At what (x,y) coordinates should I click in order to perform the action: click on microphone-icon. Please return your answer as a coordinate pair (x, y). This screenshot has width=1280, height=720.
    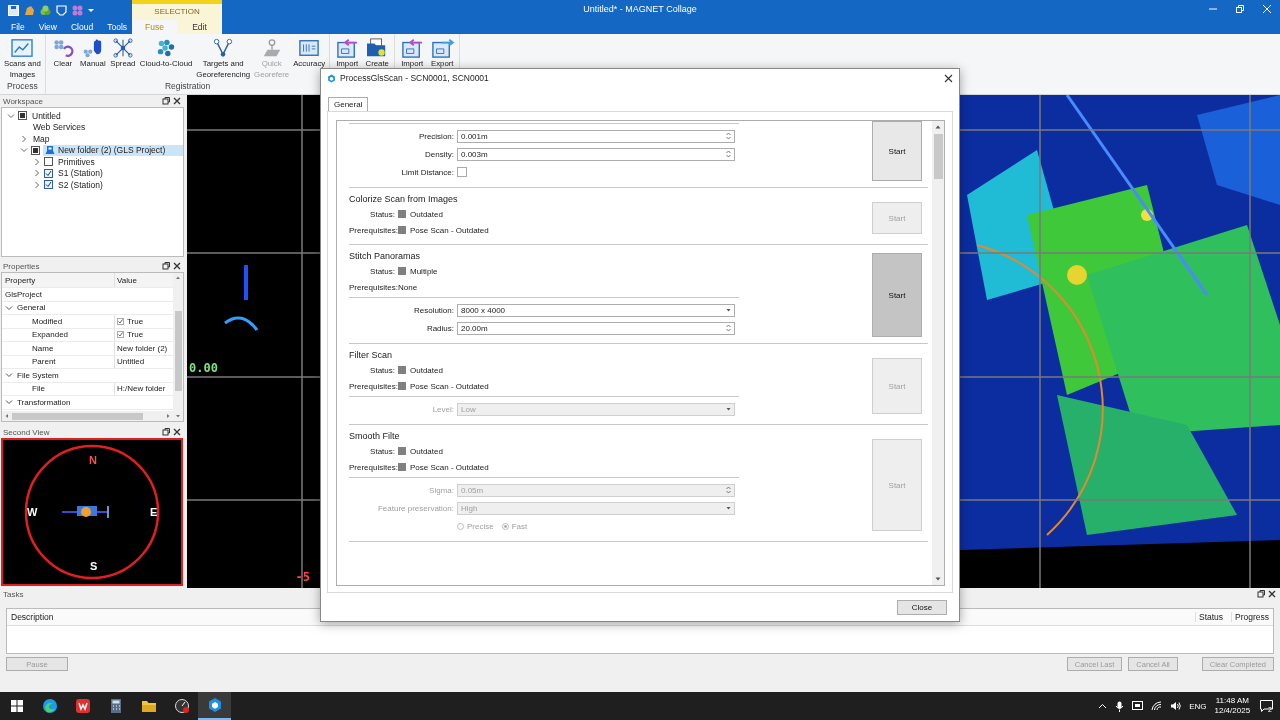
    Looking at the image, I should click on (1120, 706).